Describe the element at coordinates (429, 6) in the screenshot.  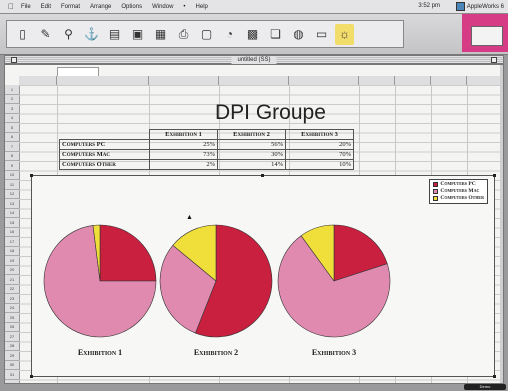
I see `clock: 3:52 pm` at that location.